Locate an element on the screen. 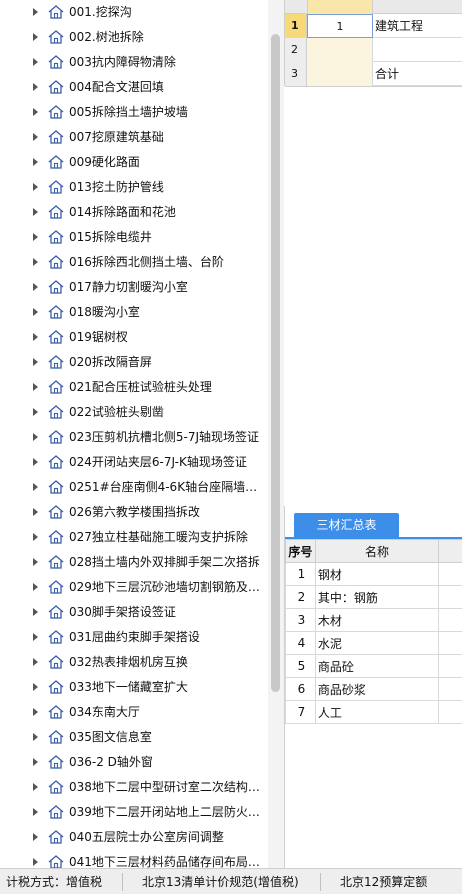  column-header-name: 名称 is located at coordinates (377, 551).